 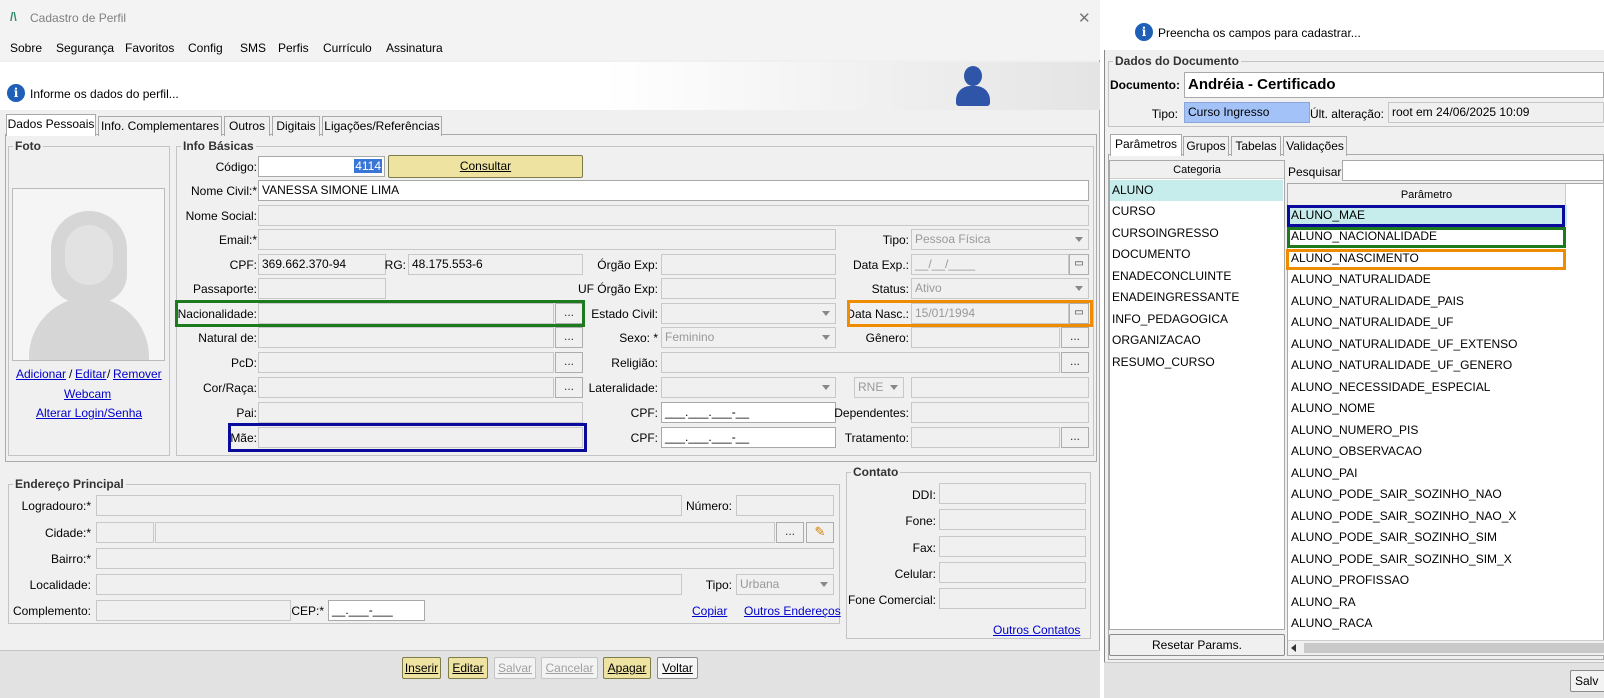 I want to click on uf-orgao-field, so click(x=748, y=288).